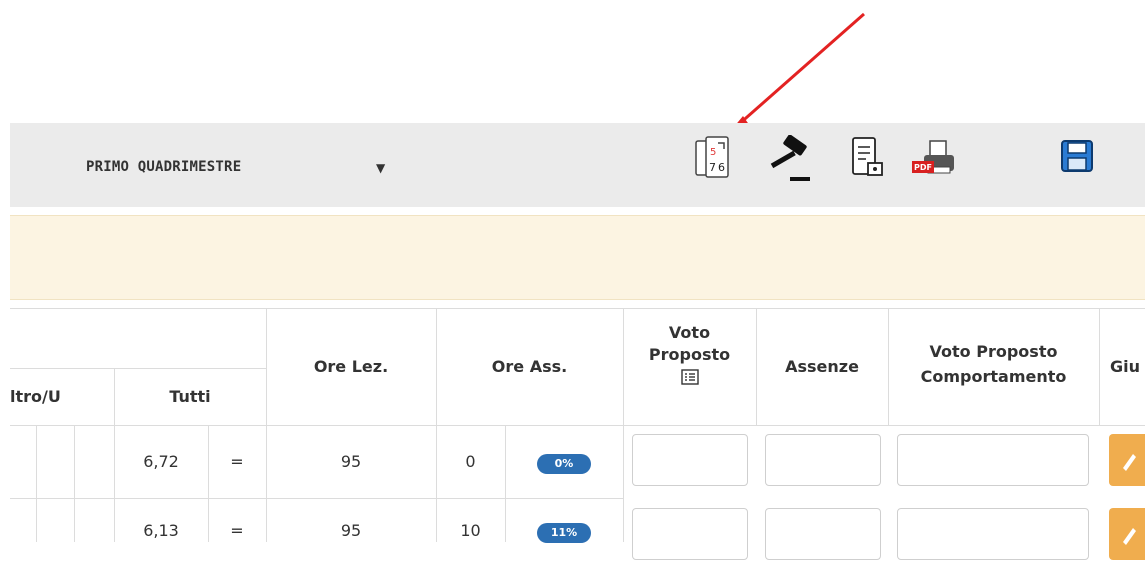 This screenshot has height=564, width=1145. Describe the element at coordinates (190, 396) in the screenshot. I see `header-tutti: Tutti` at that location.